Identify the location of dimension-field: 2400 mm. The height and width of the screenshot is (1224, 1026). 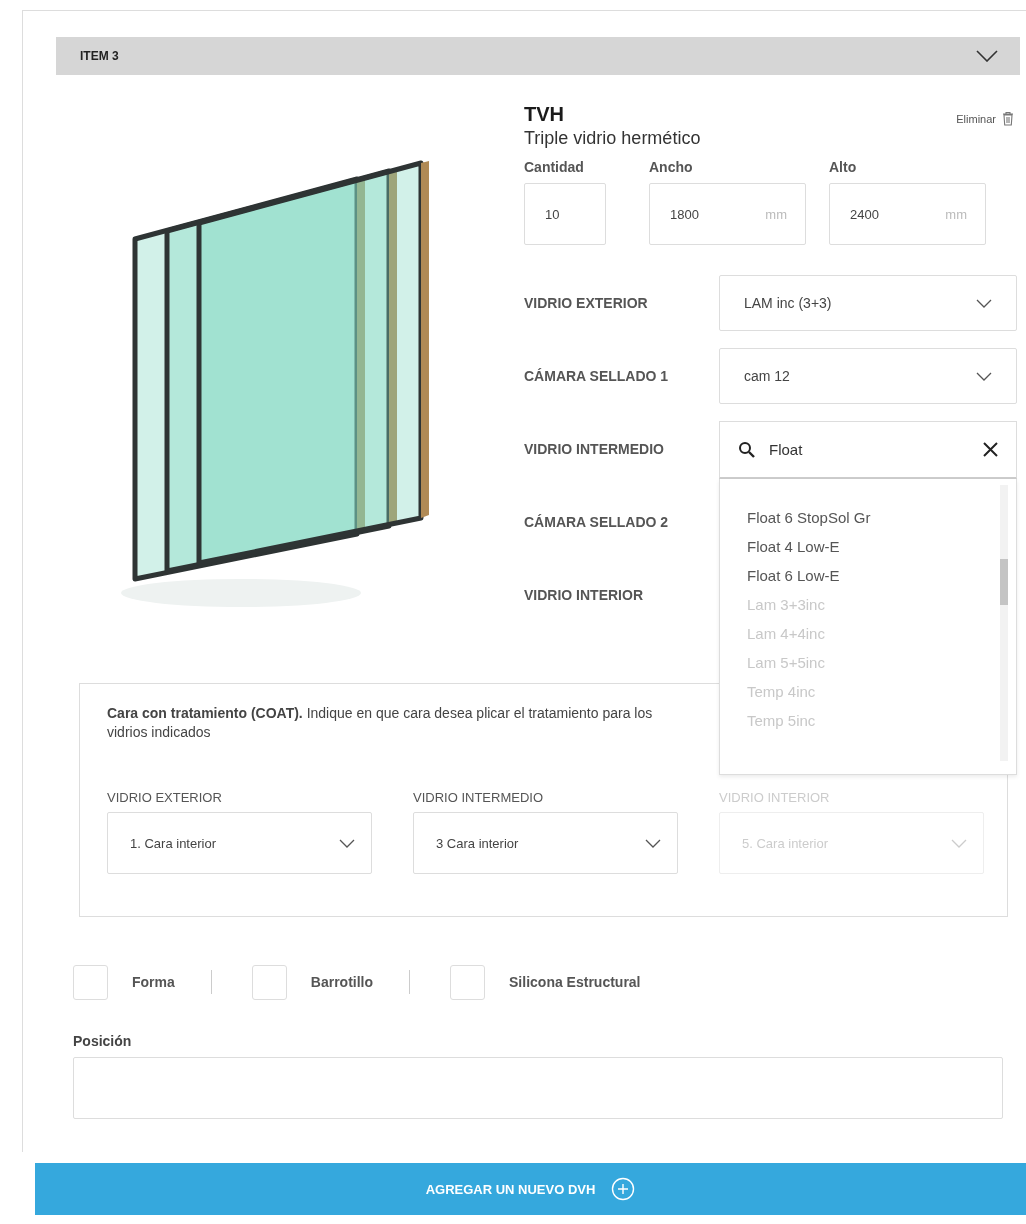
(907, 214).